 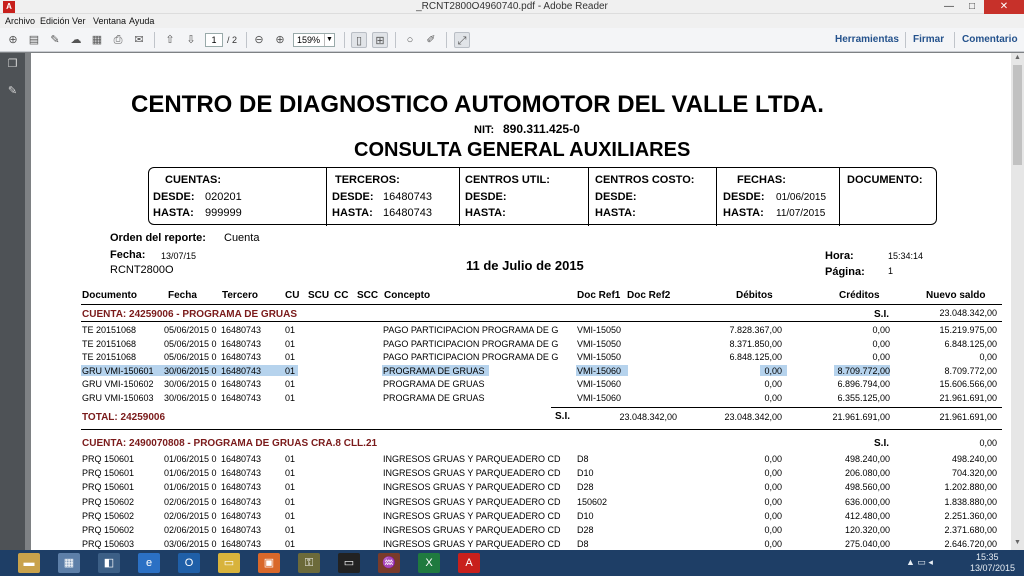 I want to click on clock-date: 13/07/2015, so click(x=992, y=568).